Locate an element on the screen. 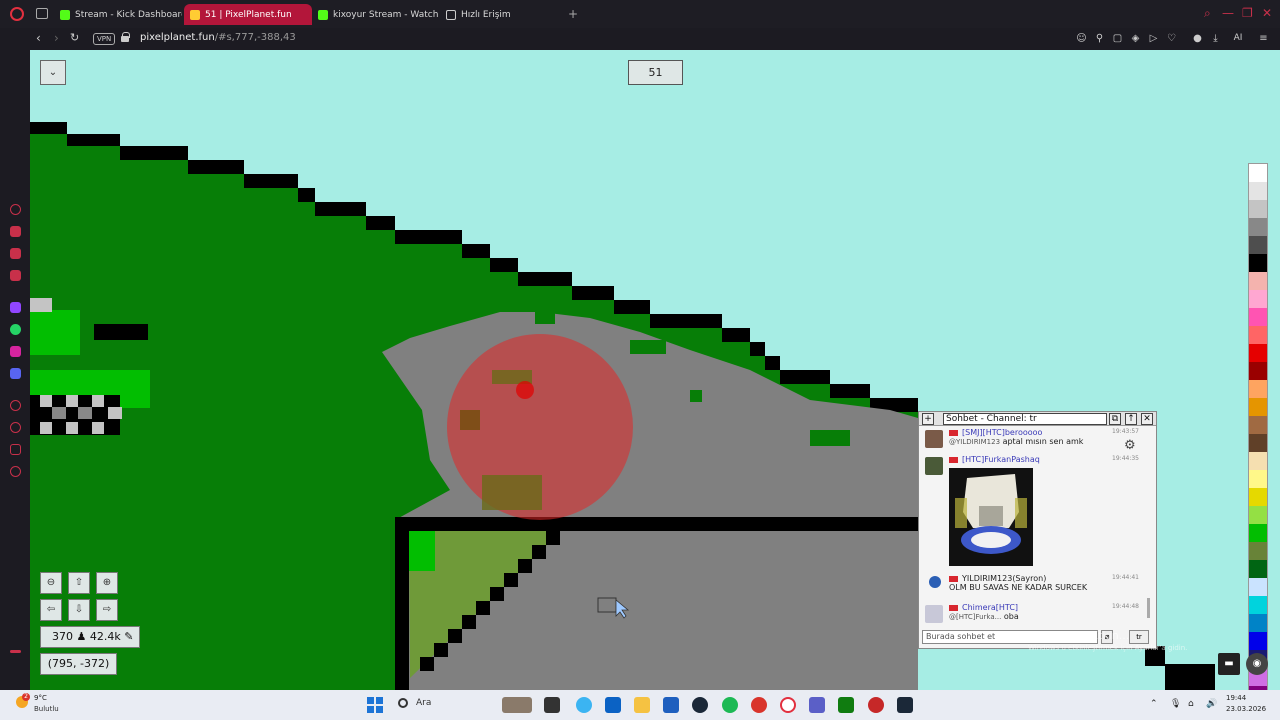 This screenshot has height=720, width=1280. history-icon is located at coordinates (15, 427).